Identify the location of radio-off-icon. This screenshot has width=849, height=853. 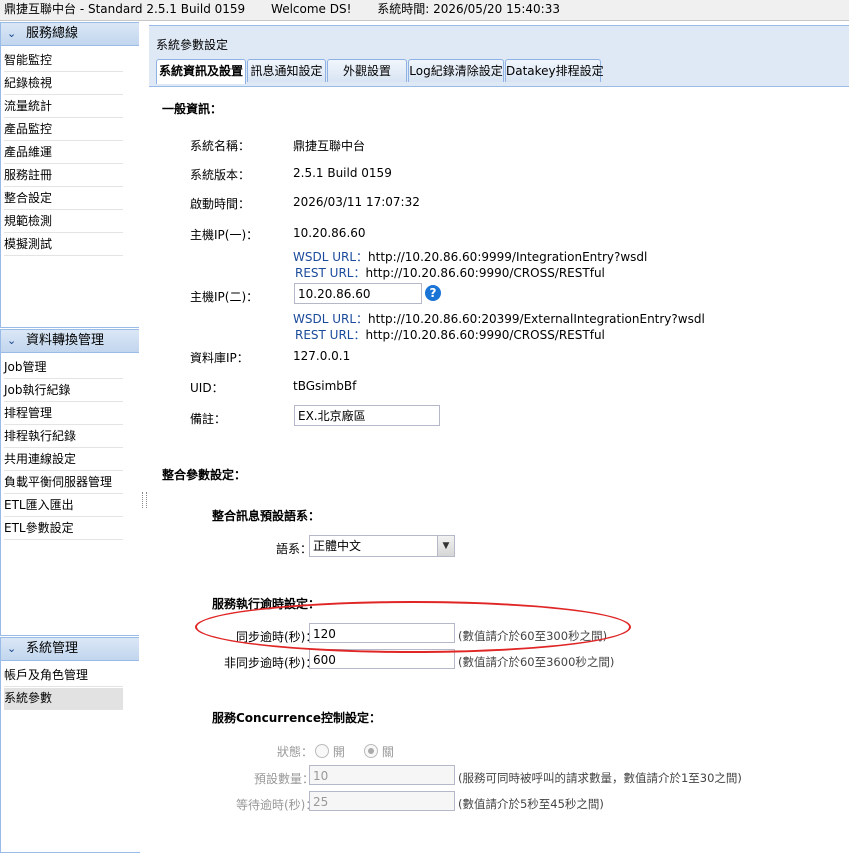
(371, 751).